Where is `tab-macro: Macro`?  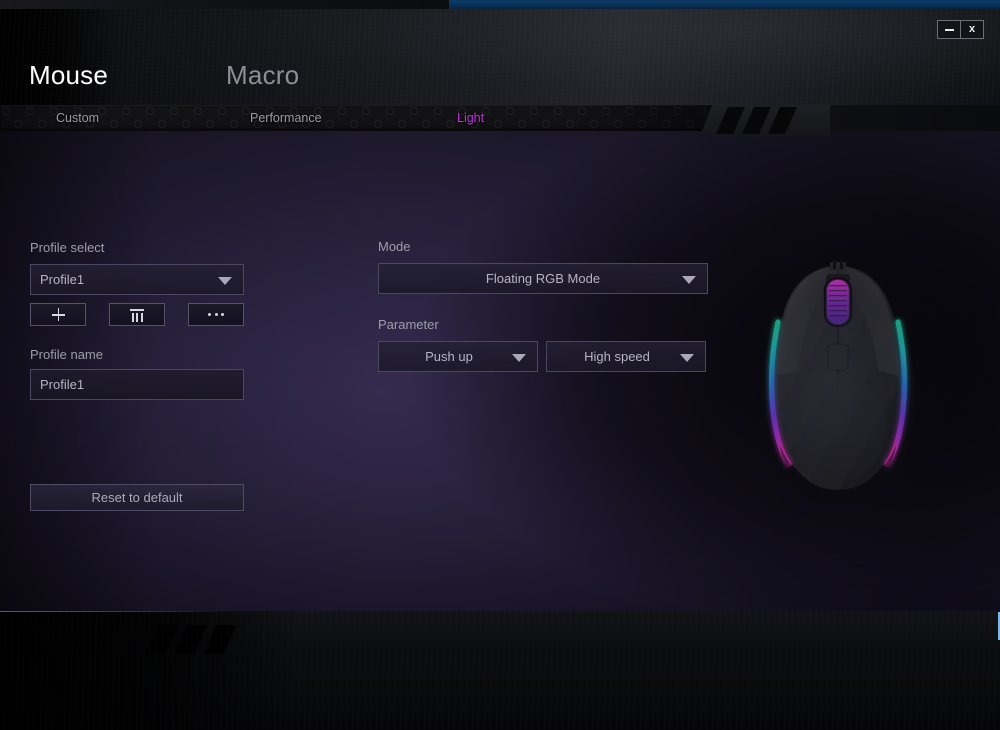 tab-macro: Macro is located at coordinates (262, 75).